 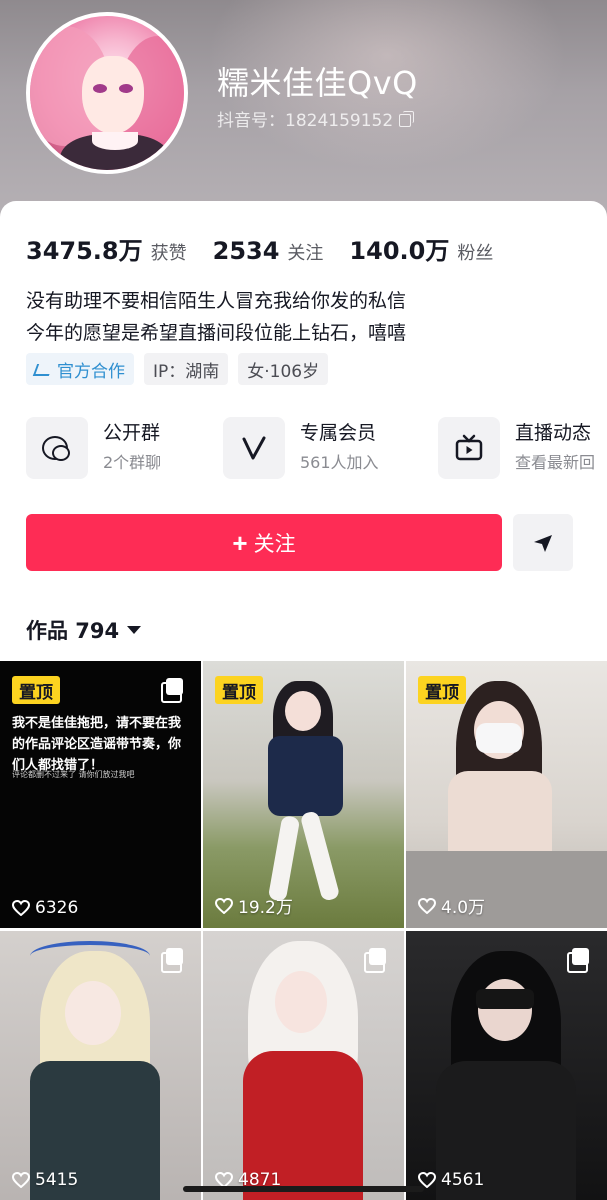 I want to click on stat-following-label: 关注, so click(x=305, y=253).